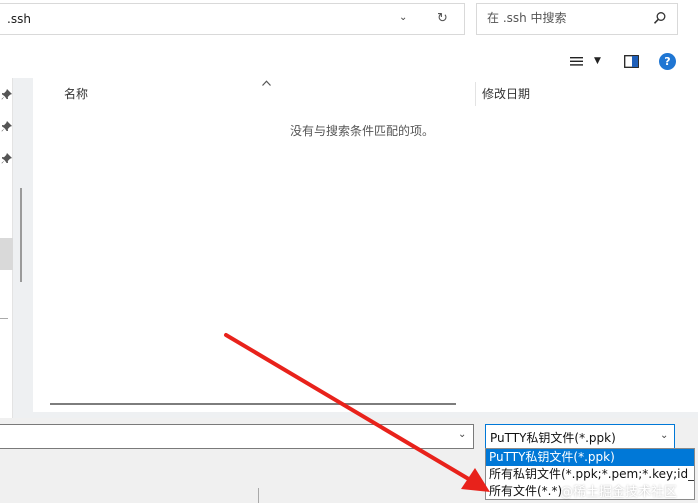 This screenshot has width=698, height=503. I want to click on caret-down-icon: ▼, so click(597, 61).